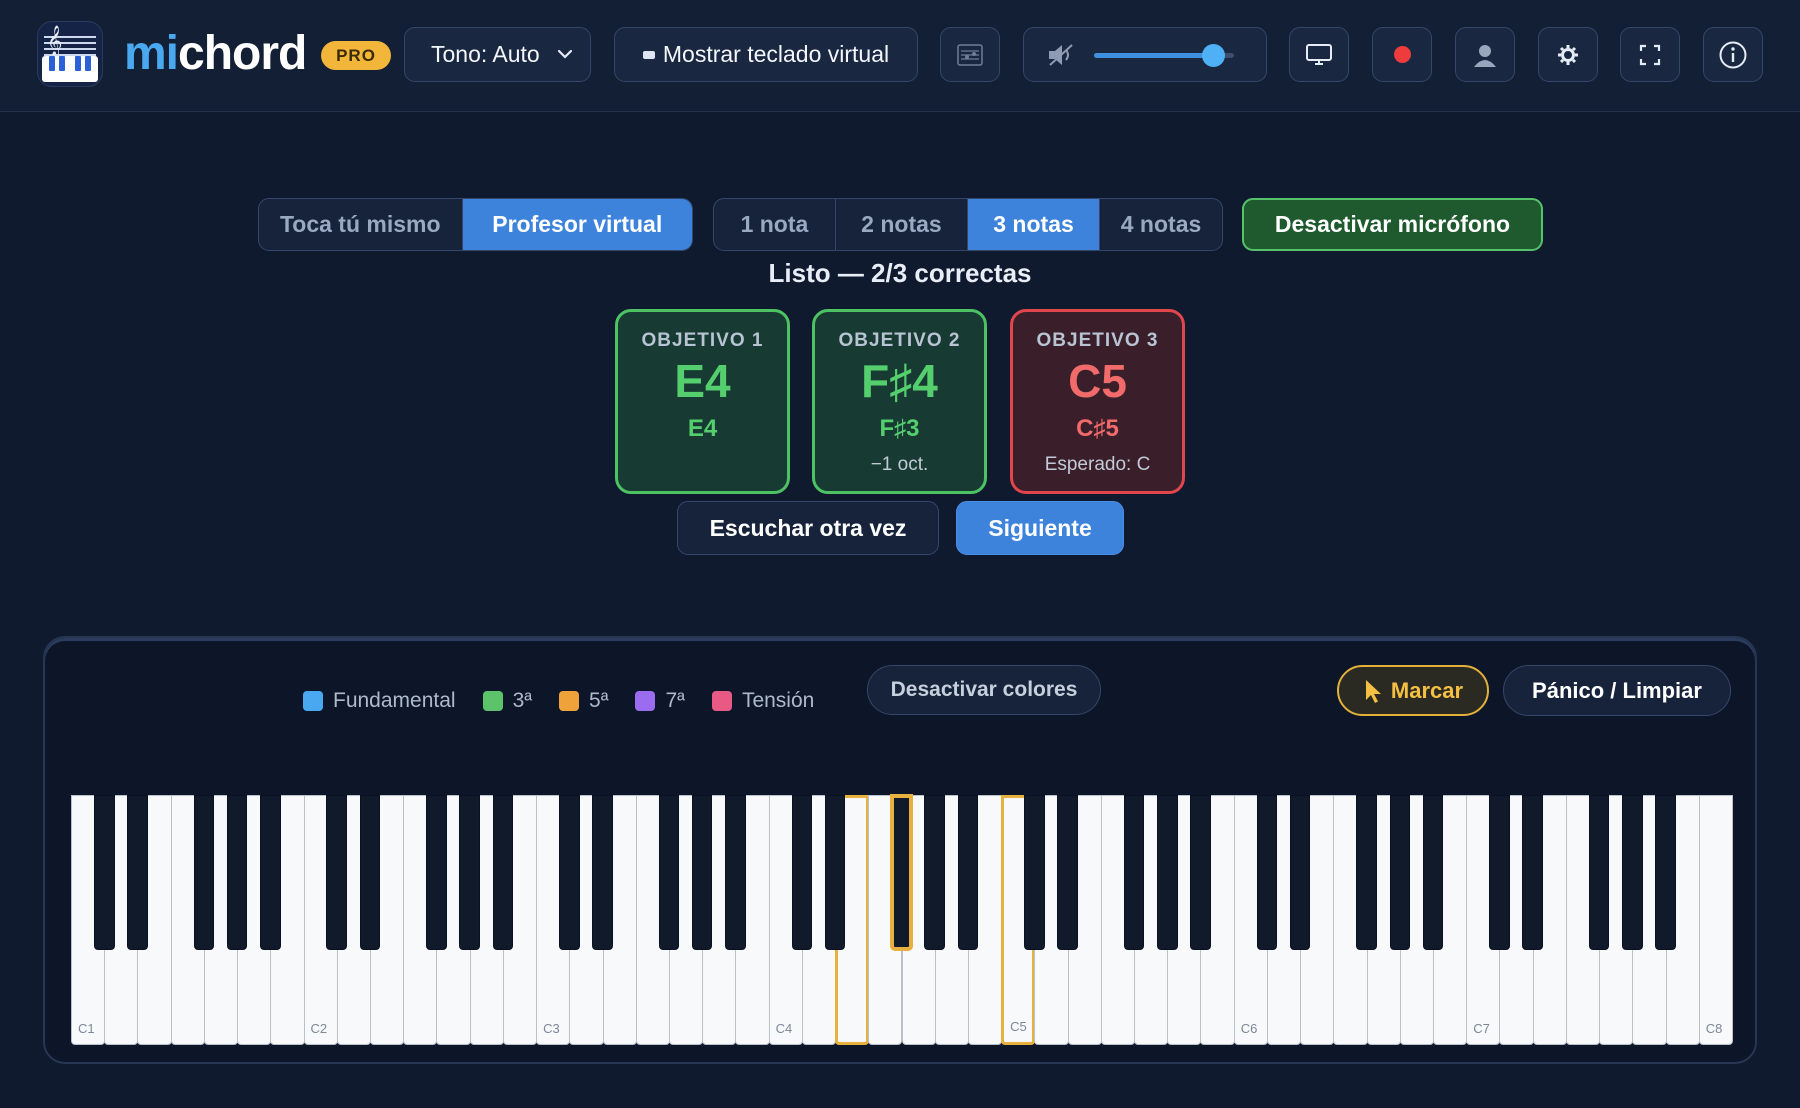 This screenshot has width=1800, height=1108. What do you see at coordinates (735, 872) in the screenshot?
I see `black-key-a-sharp3` at bounding box center [735, 872].